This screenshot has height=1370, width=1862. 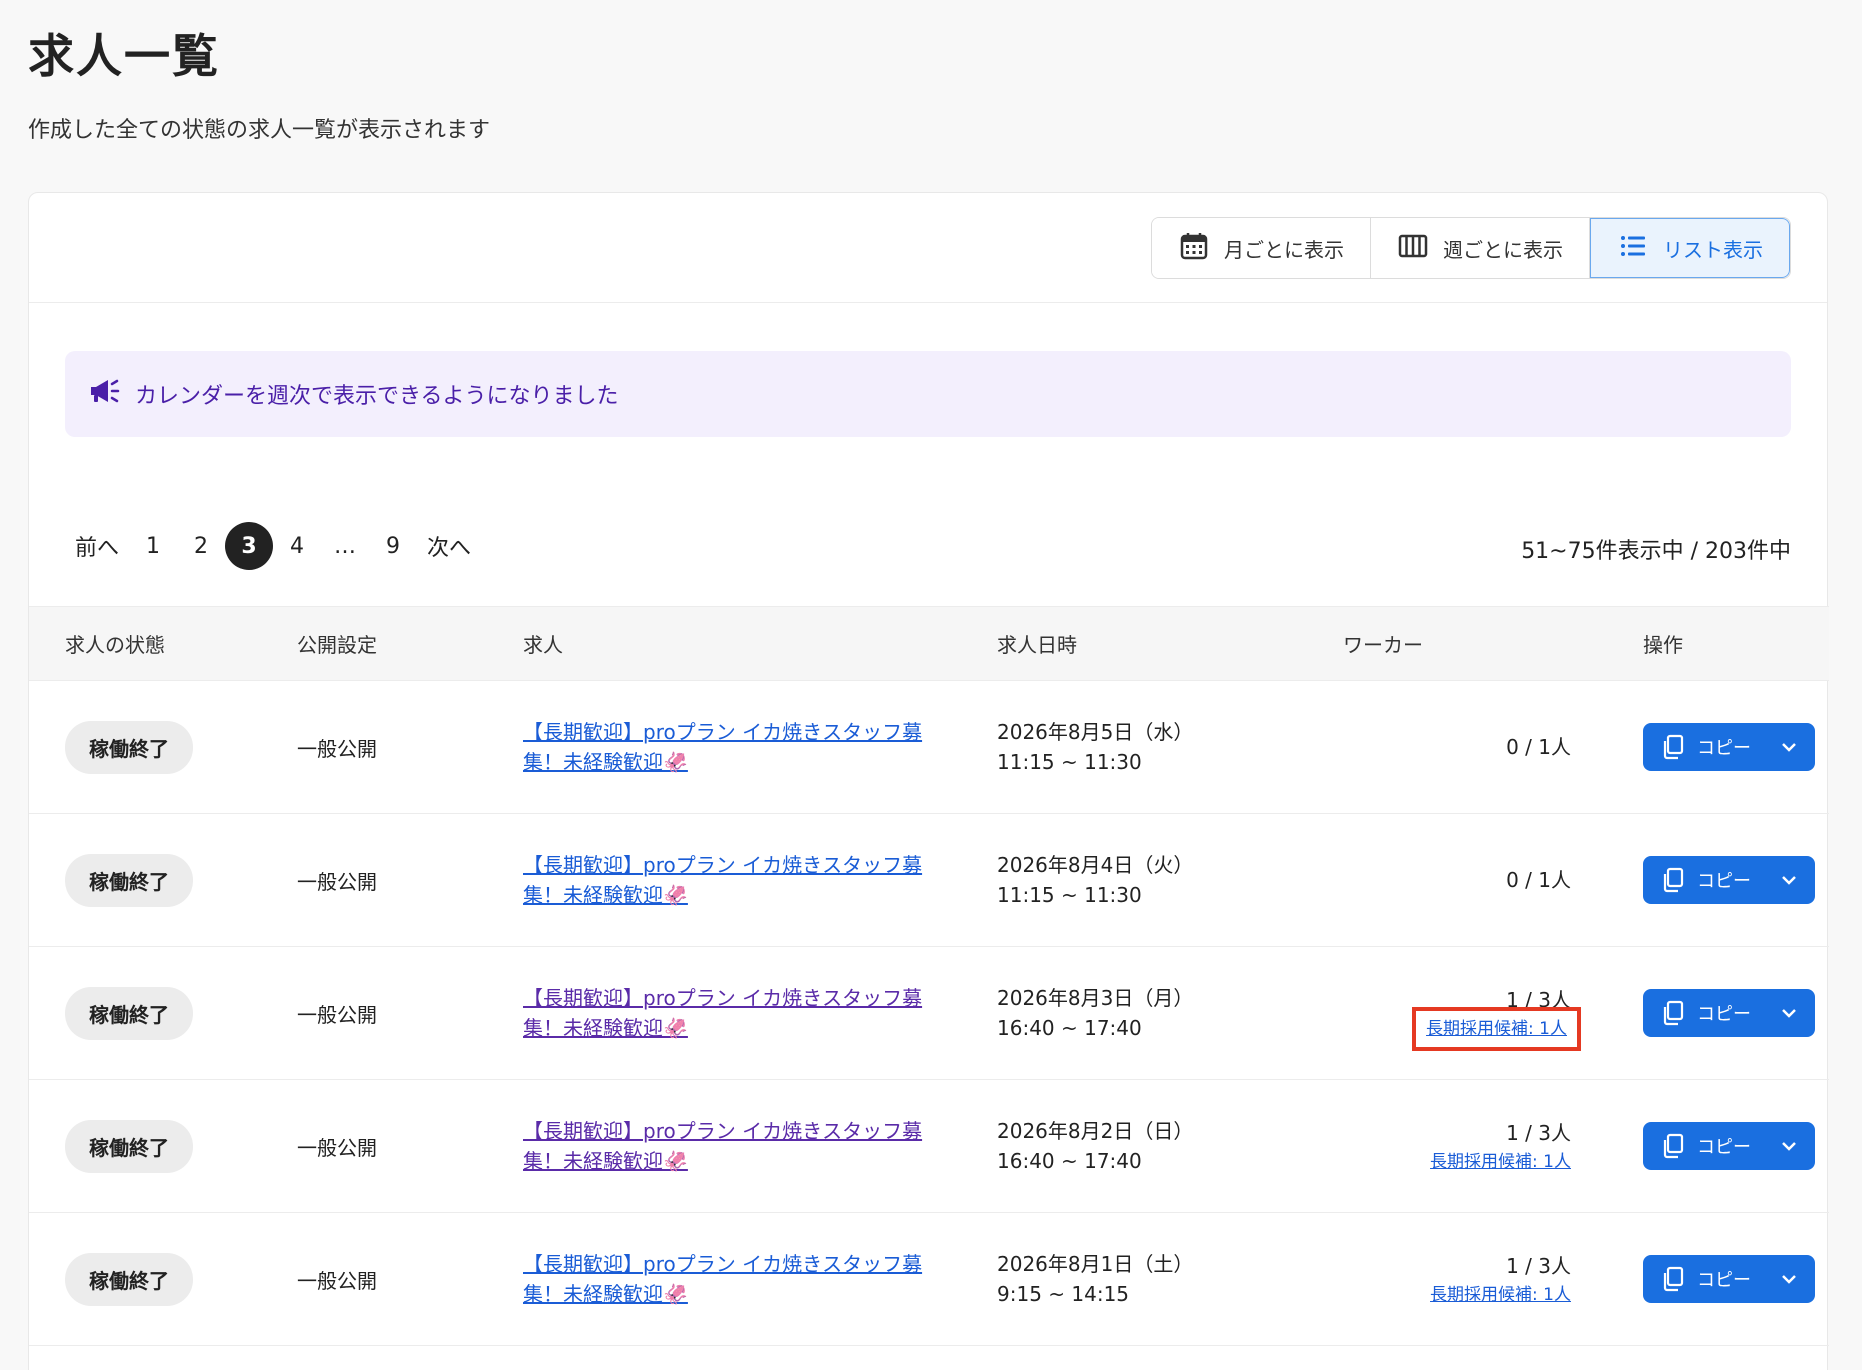 What do you see at coordinates (449, 546) in the screenshot?
I see `next-page-link: 次へ` at bounding box center [449, 546].